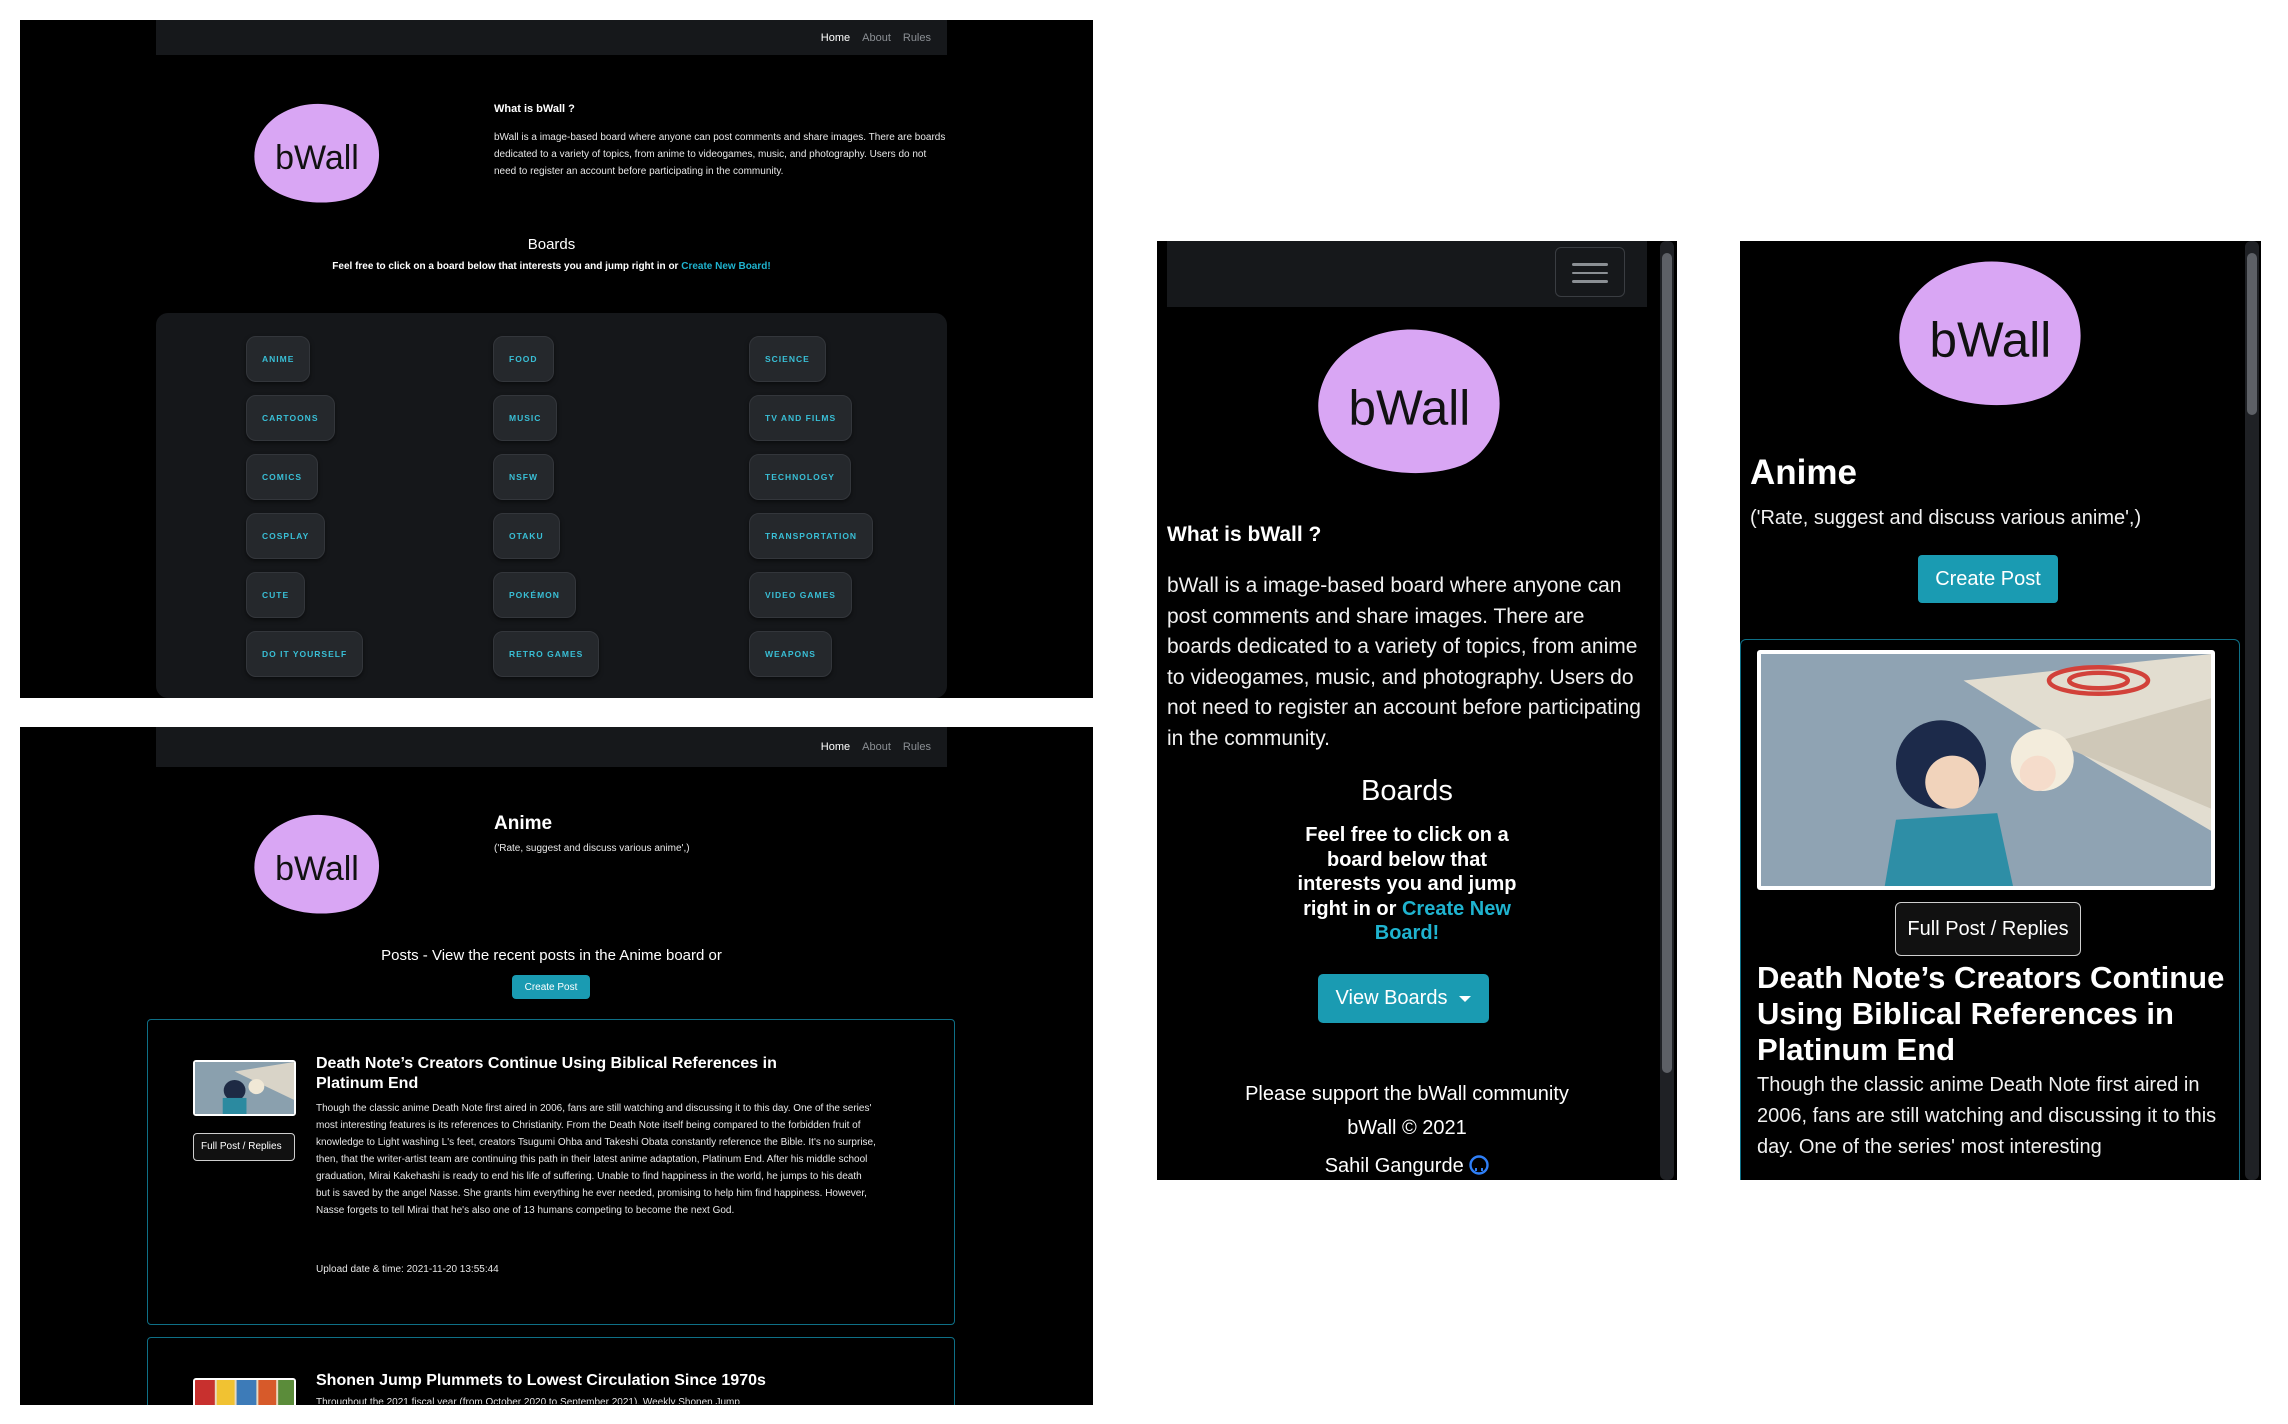 This screenshot has height=1424, width=2288. What do you see at coordinates (546, 654) in the screenshot?
I see `board-button-retro-games: RETRO GAMES` at bounding box center [546, 654].